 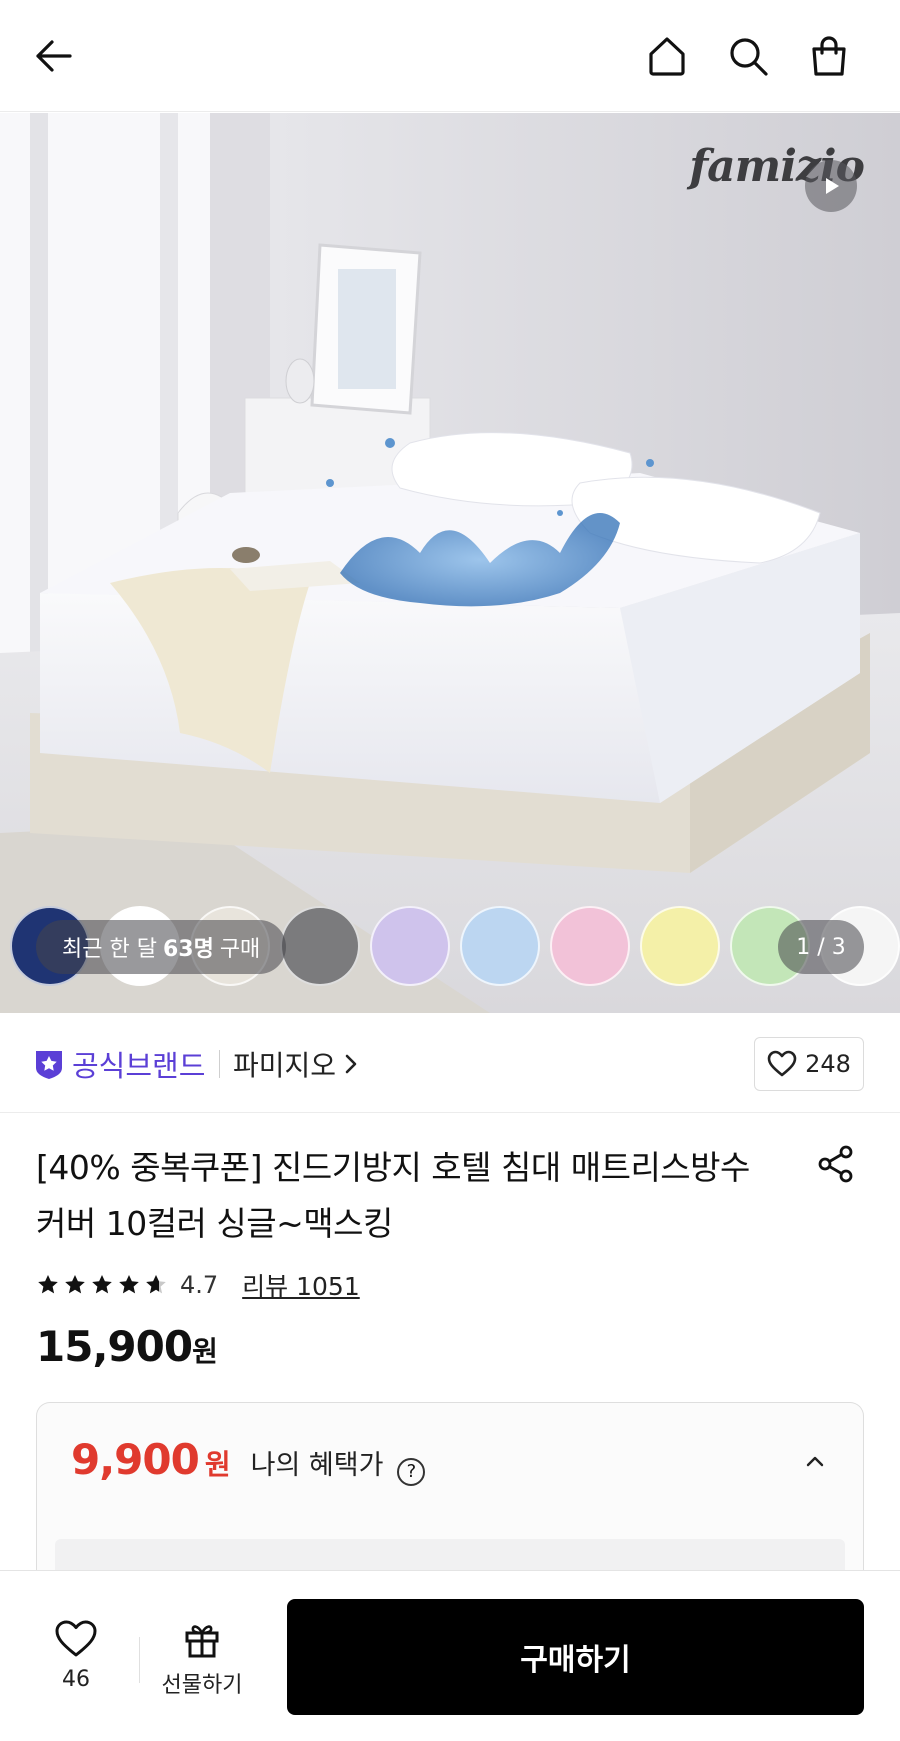 I want to click on rating-value: 4.7, so click(x=199, y=1285).